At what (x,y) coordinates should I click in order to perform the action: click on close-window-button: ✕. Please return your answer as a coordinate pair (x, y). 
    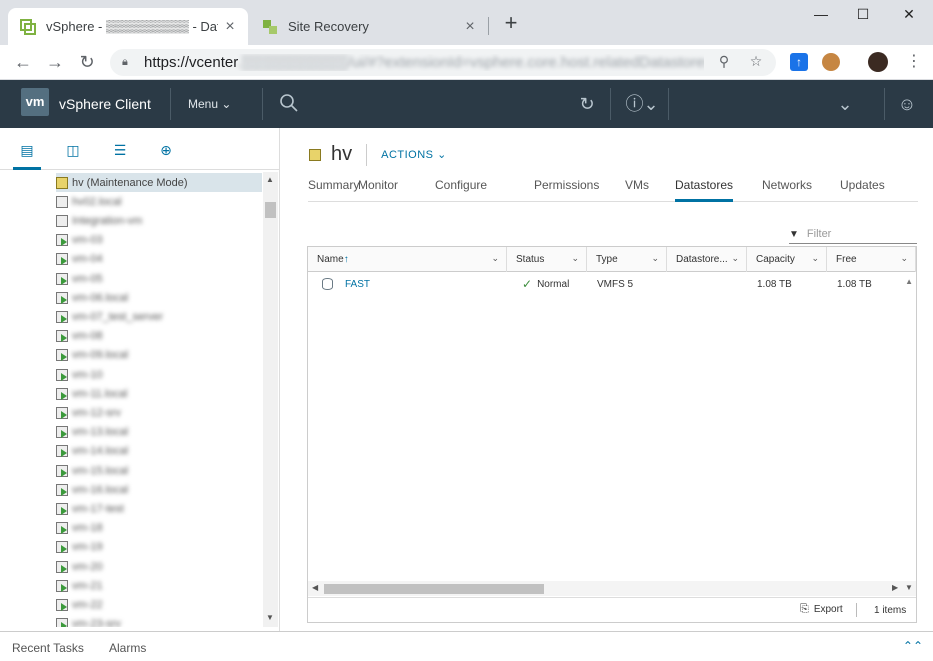
    Looking at the image, I should click on (909, 16).